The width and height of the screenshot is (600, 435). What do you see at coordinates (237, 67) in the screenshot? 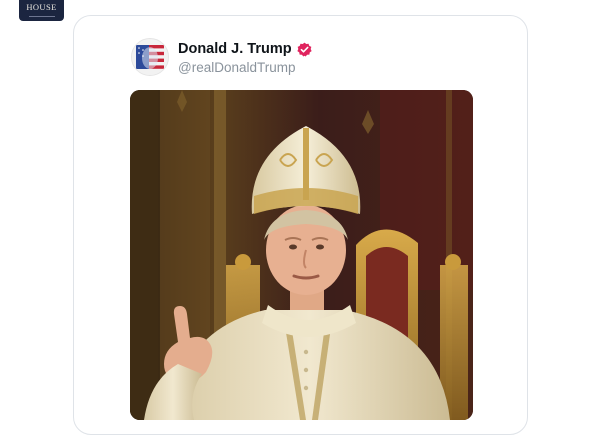
I see `author-handle: @realDonaldTrump` at bounding box center [237, 67].